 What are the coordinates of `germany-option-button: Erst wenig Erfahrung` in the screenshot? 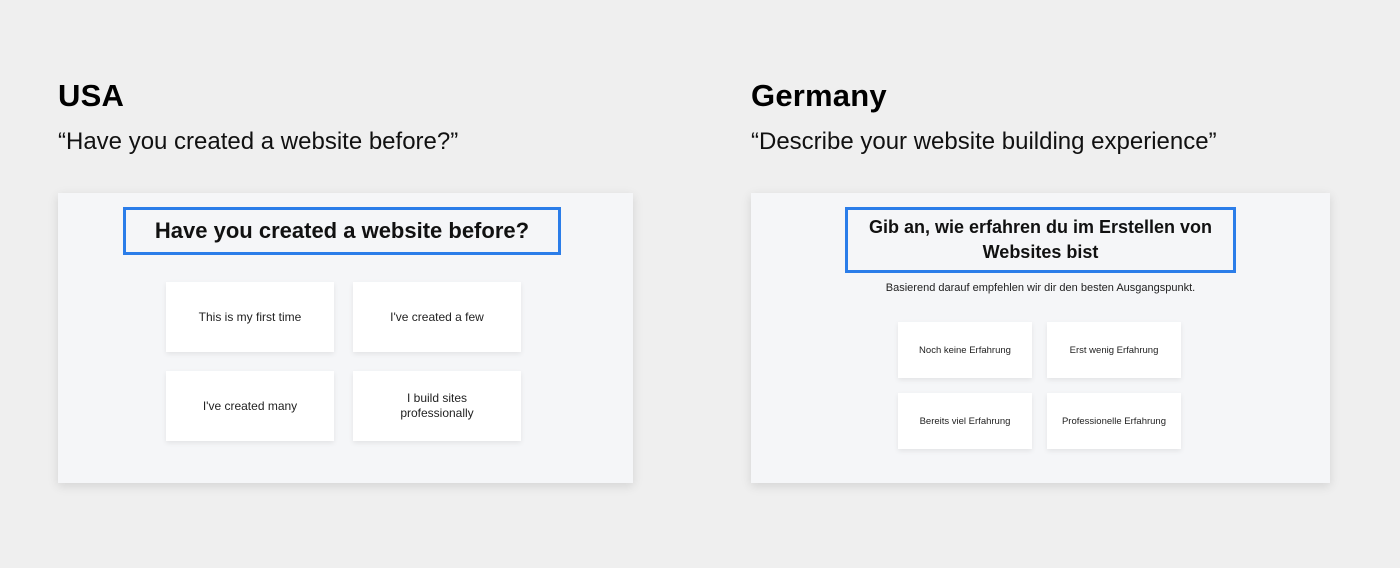 It's located at (1114, 350).